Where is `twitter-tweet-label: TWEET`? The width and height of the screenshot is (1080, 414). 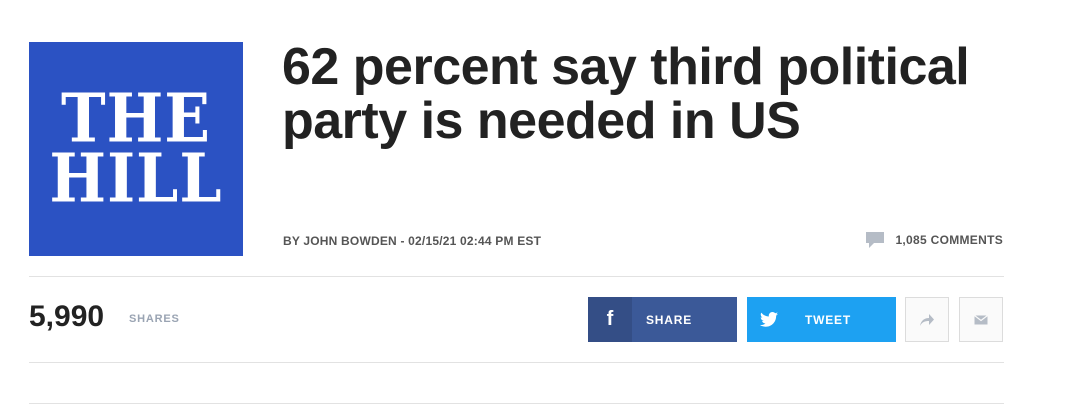 twitter-tweet-label: TWEET is located at coordinates (828, 319).